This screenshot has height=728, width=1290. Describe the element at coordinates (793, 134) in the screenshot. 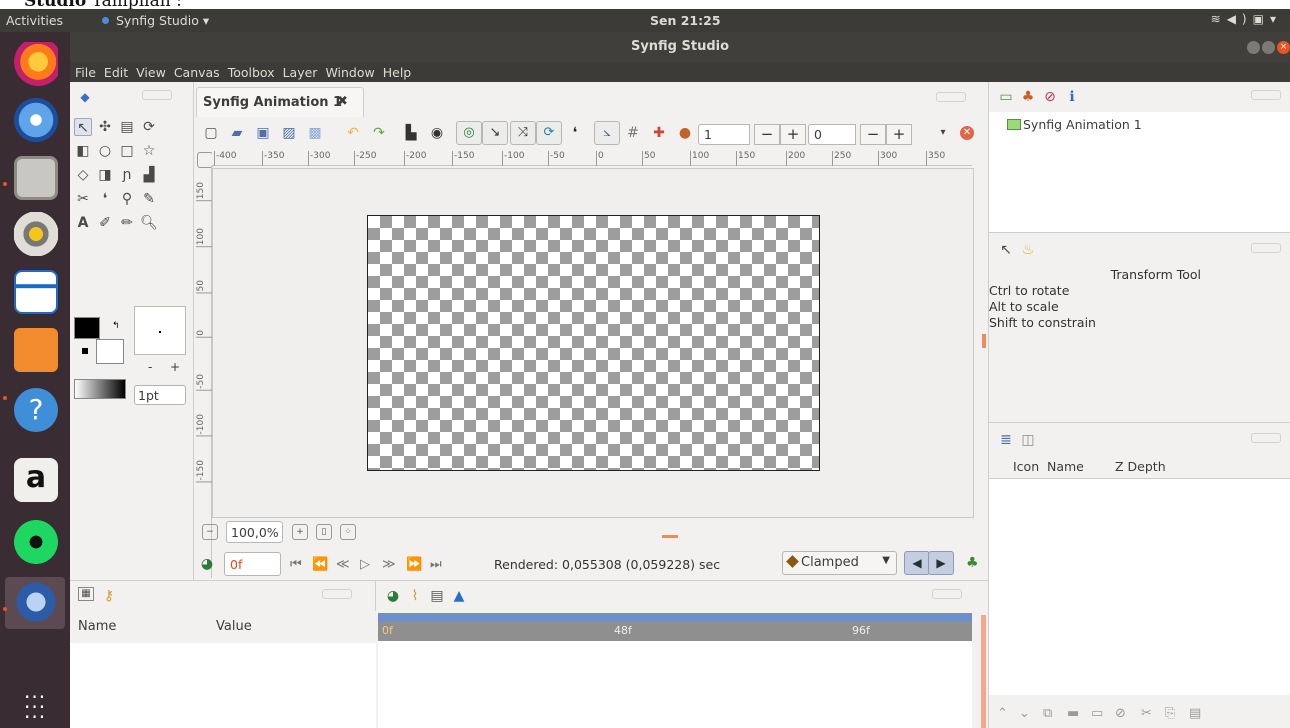

I see `past-onion-plus-button: +` at that location.